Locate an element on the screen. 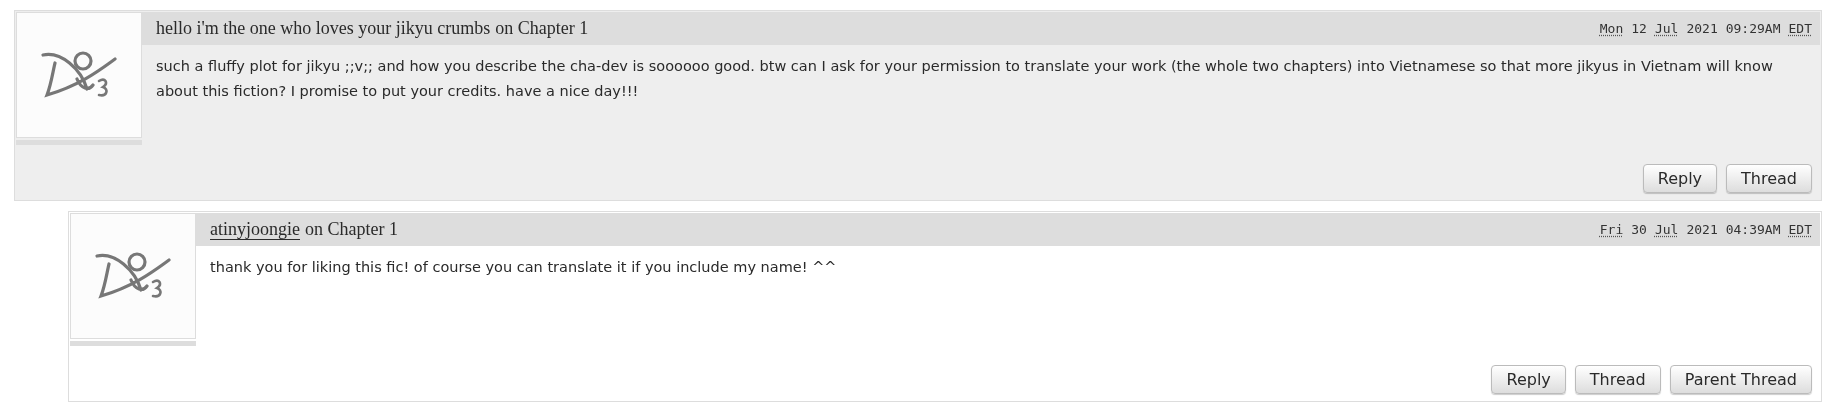 The width and height of the screenshot is (1829, 412). day: 12 is located at coordinates (1639, 28).